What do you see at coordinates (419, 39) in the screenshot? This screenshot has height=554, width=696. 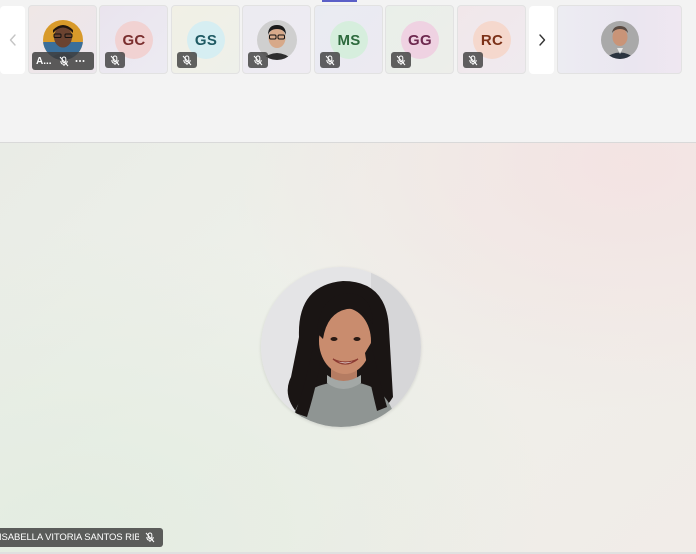 I see `participant-tile: GG` at bounding box center [419, 39].